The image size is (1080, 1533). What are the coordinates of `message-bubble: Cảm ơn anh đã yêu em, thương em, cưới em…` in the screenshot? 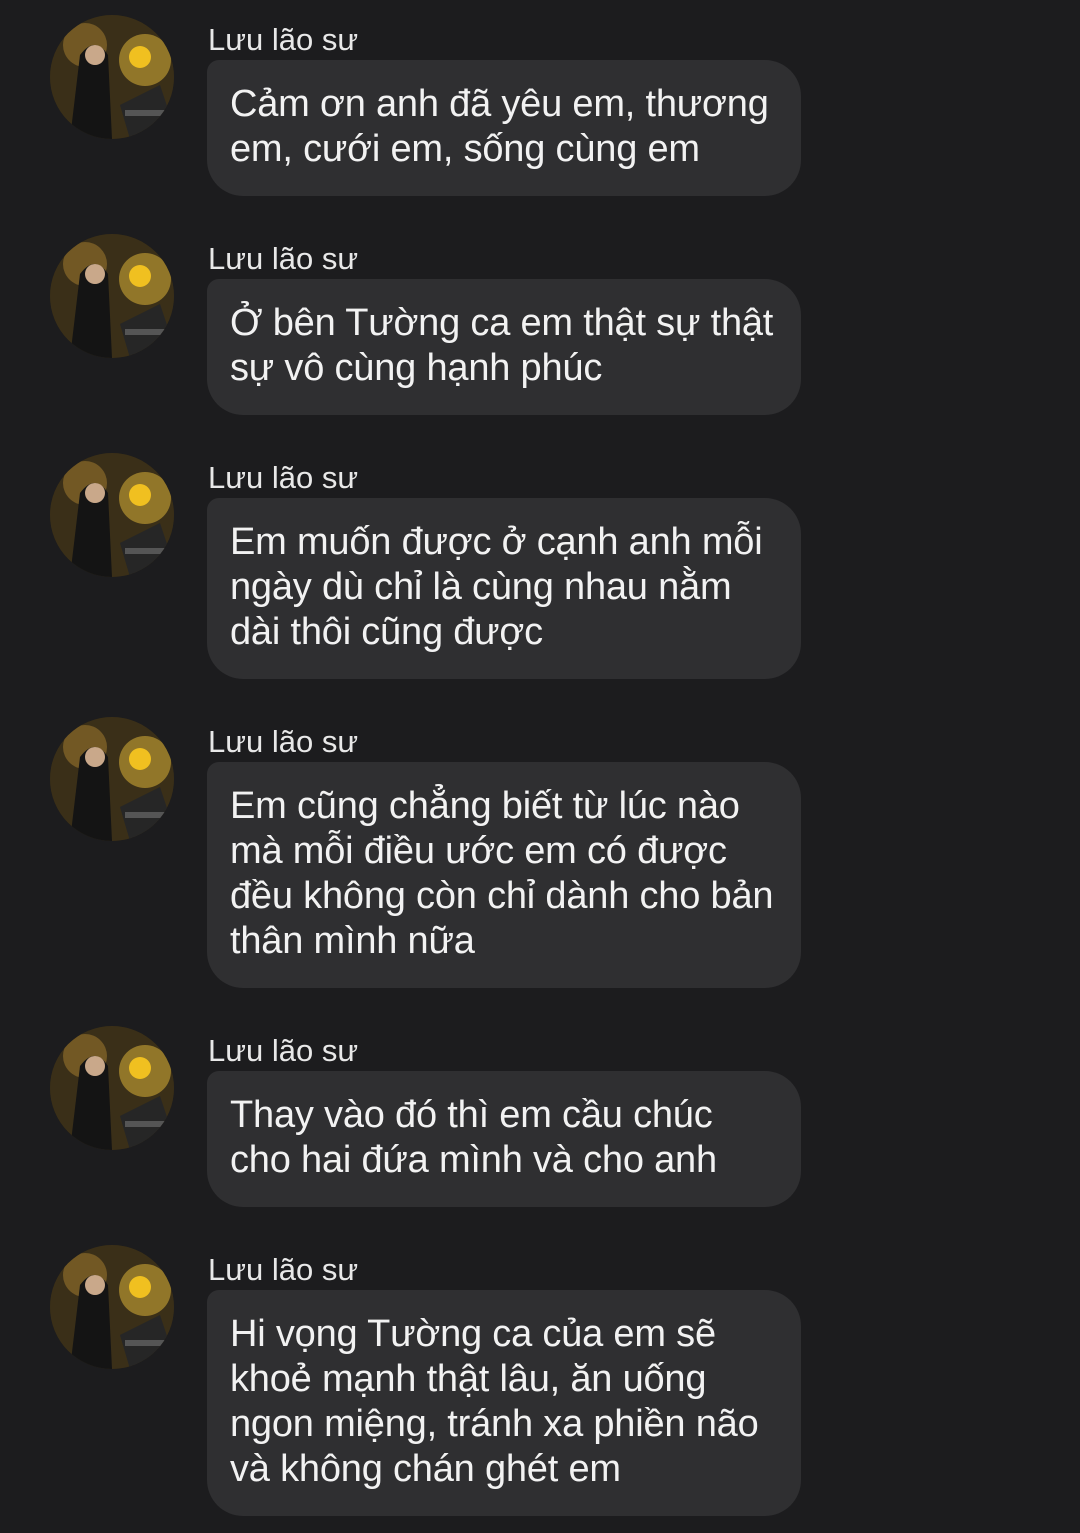 It's located at (504, 128).